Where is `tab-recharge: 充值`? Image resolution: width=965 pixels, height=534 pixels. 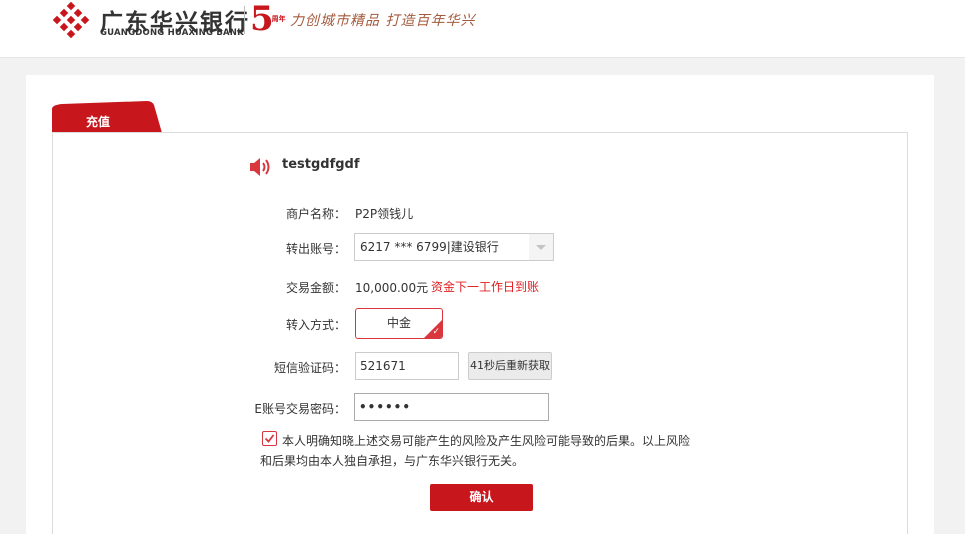 tab-recharge: 充值 is located at coordinates (107, 117).